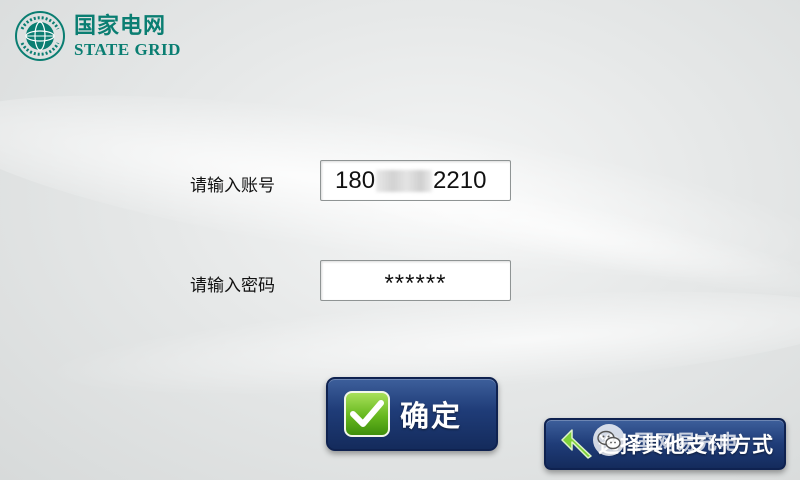  Describe the element at coordinates (686, 445) in the screenshot. I see `other-payment-label: 选择其他支付方式` at that location.